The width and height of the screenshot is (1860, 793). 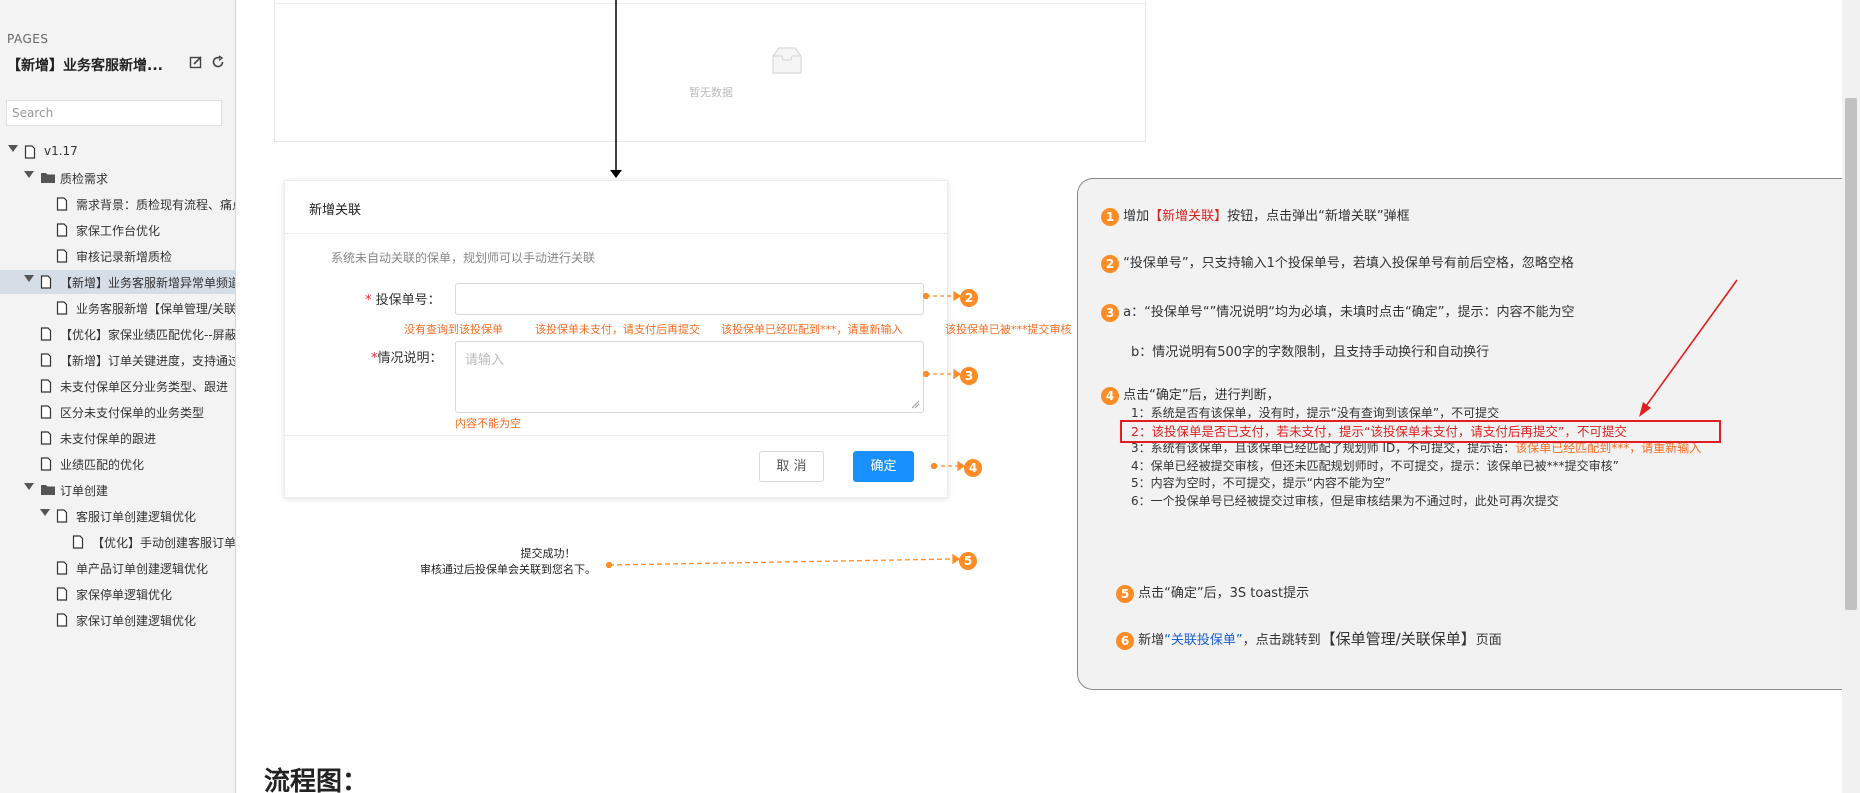 I want to click on tree-item: 家保订单创建逻辑优化, so click(x=117, y=620).